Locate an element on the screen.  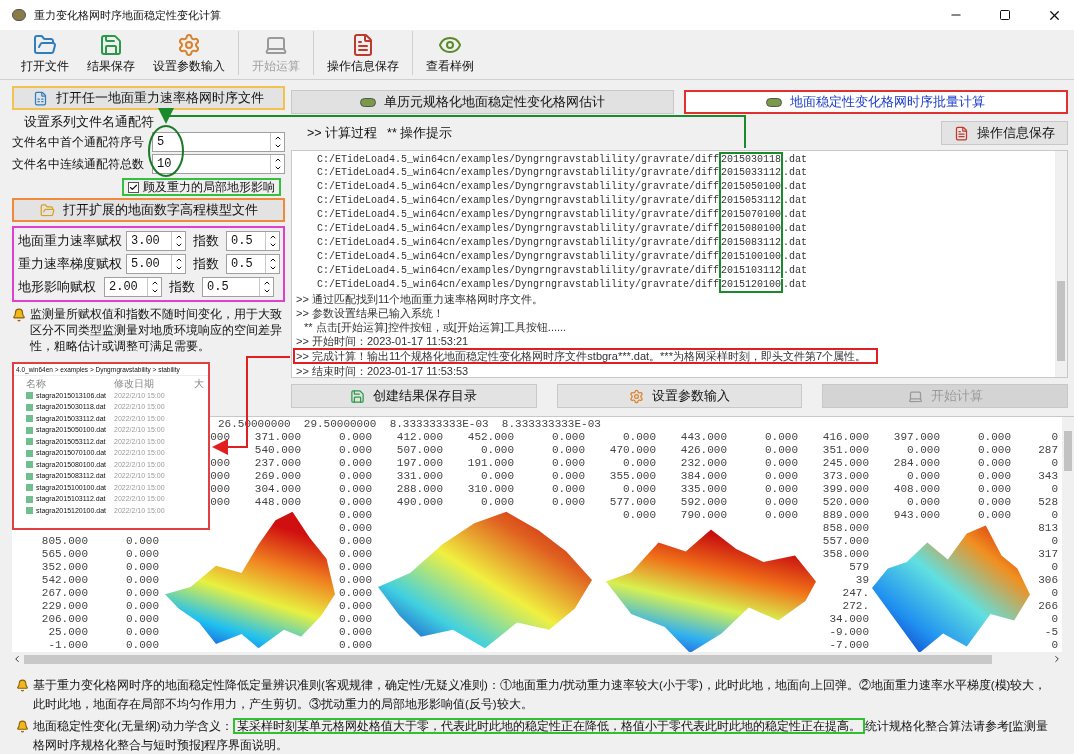
grid-cell: -1.000 is located at coordinates (68, 645).